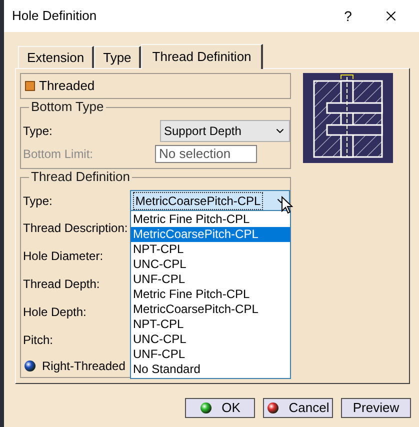  I want to click on help-button: ?, so click(348, 16).